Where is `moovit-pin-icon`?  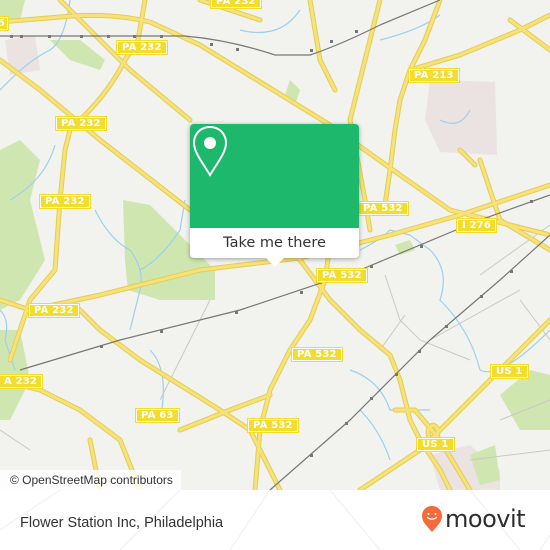 moovit-pin-icon is located at coordinates (432, 519).